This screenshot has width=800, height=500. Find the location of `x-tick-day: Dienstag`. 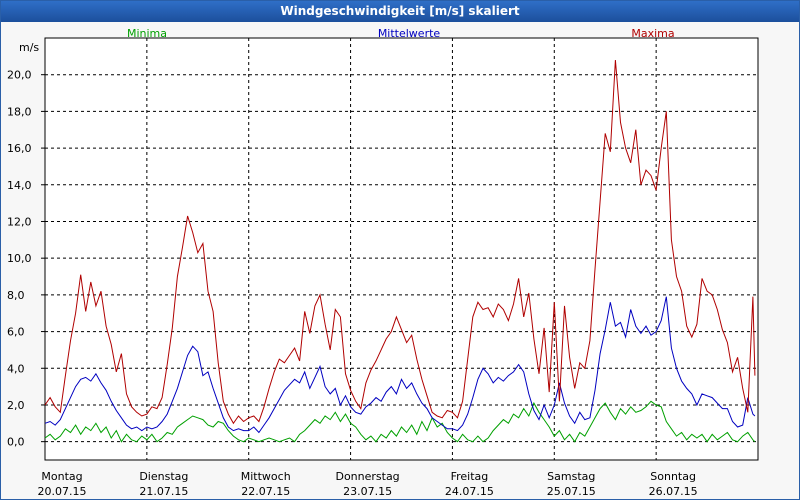

x-tick-day: Dienstag is located at coordinates (163, 476).